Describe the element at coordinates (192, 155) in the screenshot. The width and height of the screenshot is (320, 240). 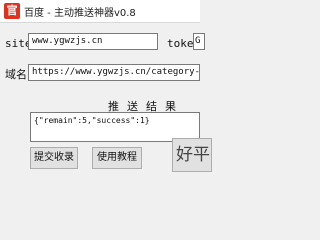
I see `rating-button: 好平` at that location.